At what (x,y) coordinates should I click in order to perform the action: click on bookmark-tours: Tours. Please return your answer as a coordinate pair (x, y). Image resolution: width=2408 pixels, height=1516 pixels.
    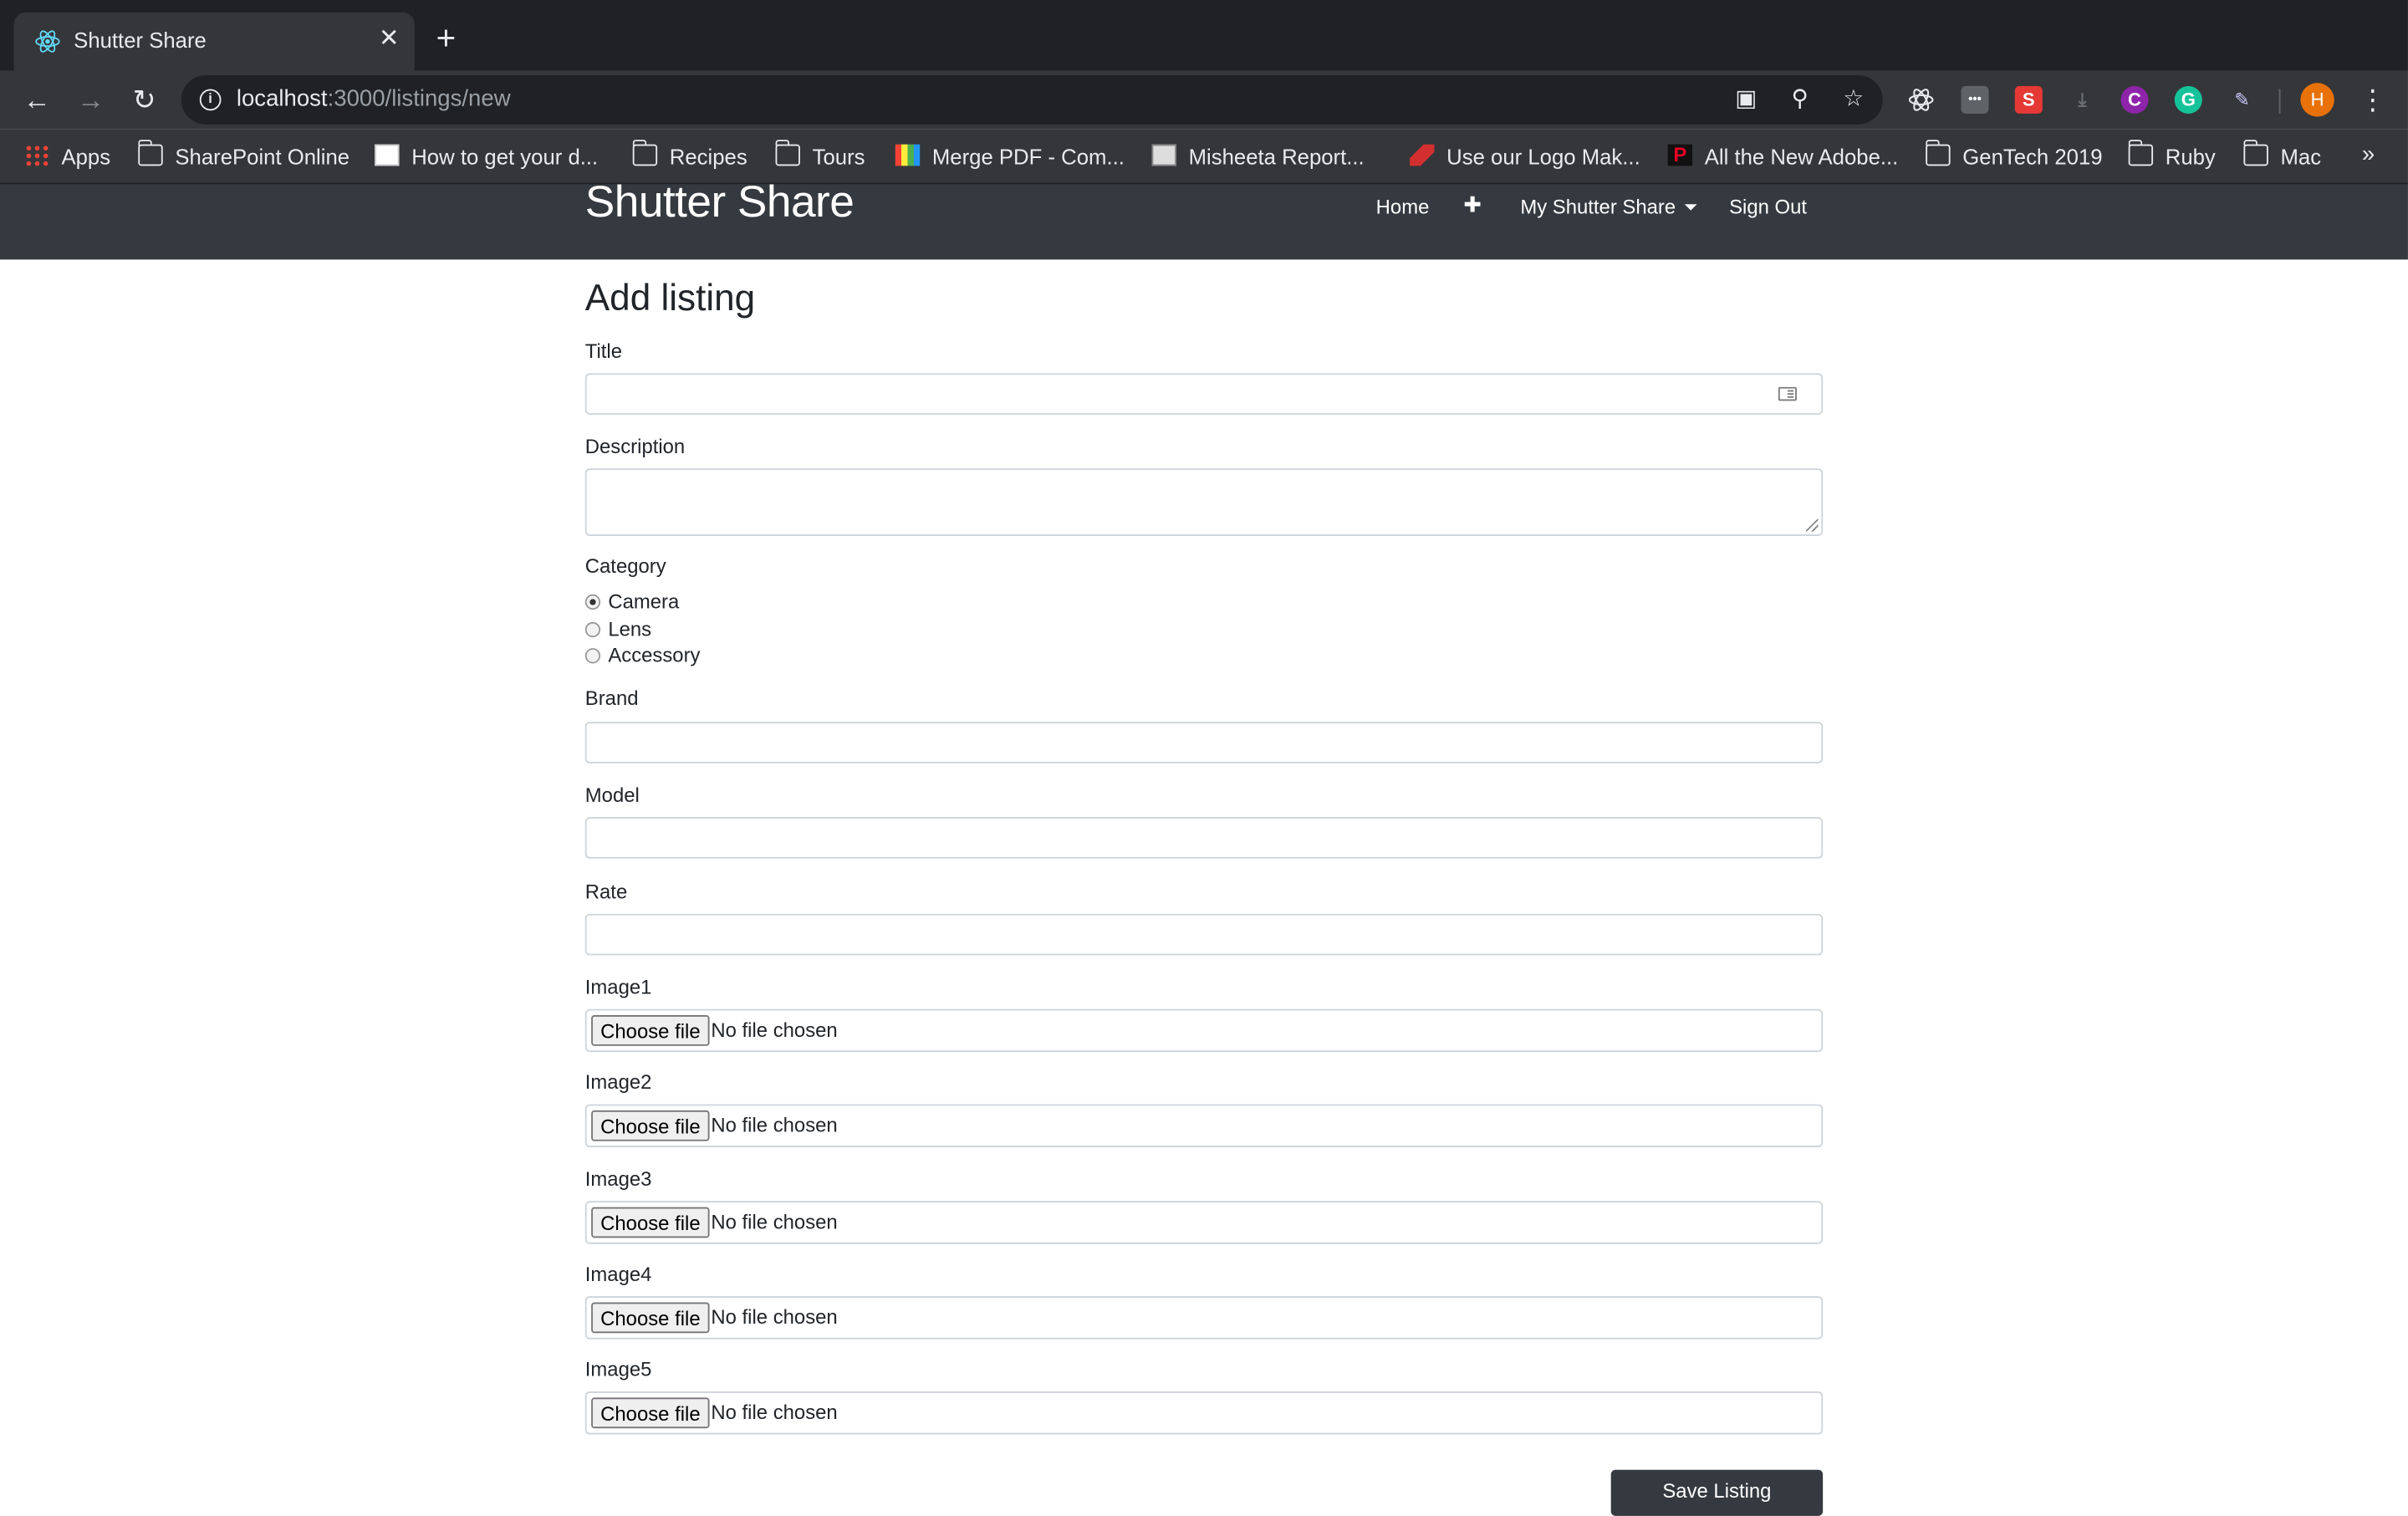
    Looking at the image, I should click on (820, 155).